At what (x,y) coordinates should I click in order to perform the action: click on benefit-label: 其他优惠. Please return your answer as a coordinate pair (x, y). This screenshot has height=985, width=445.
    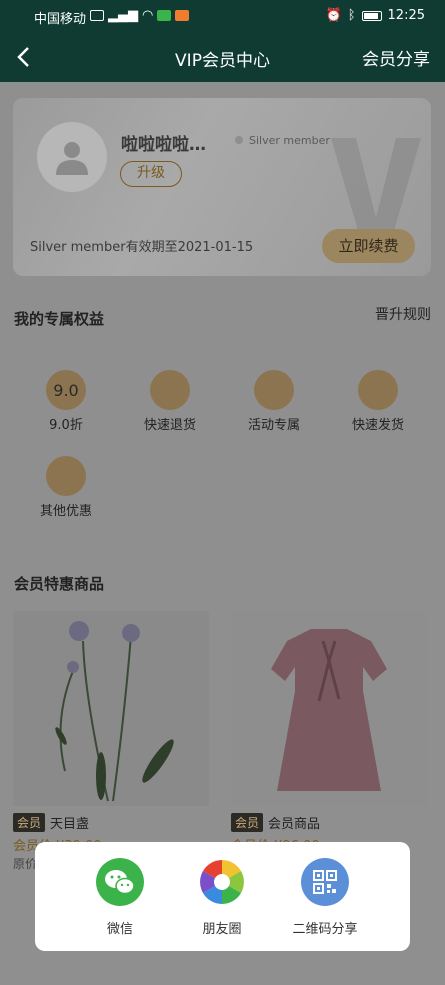
    Looking at the image, I should click on (65, 511).